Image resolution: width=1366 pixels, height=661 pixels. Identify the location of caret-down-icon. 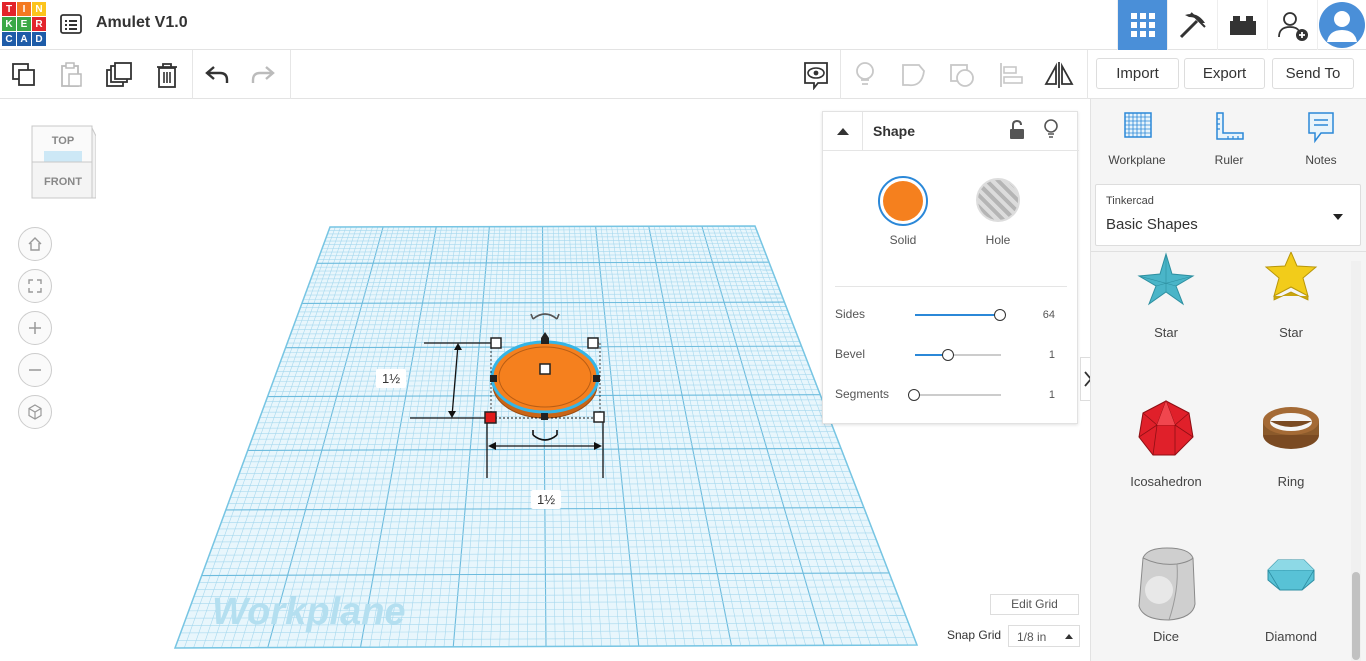
(1338, 217).